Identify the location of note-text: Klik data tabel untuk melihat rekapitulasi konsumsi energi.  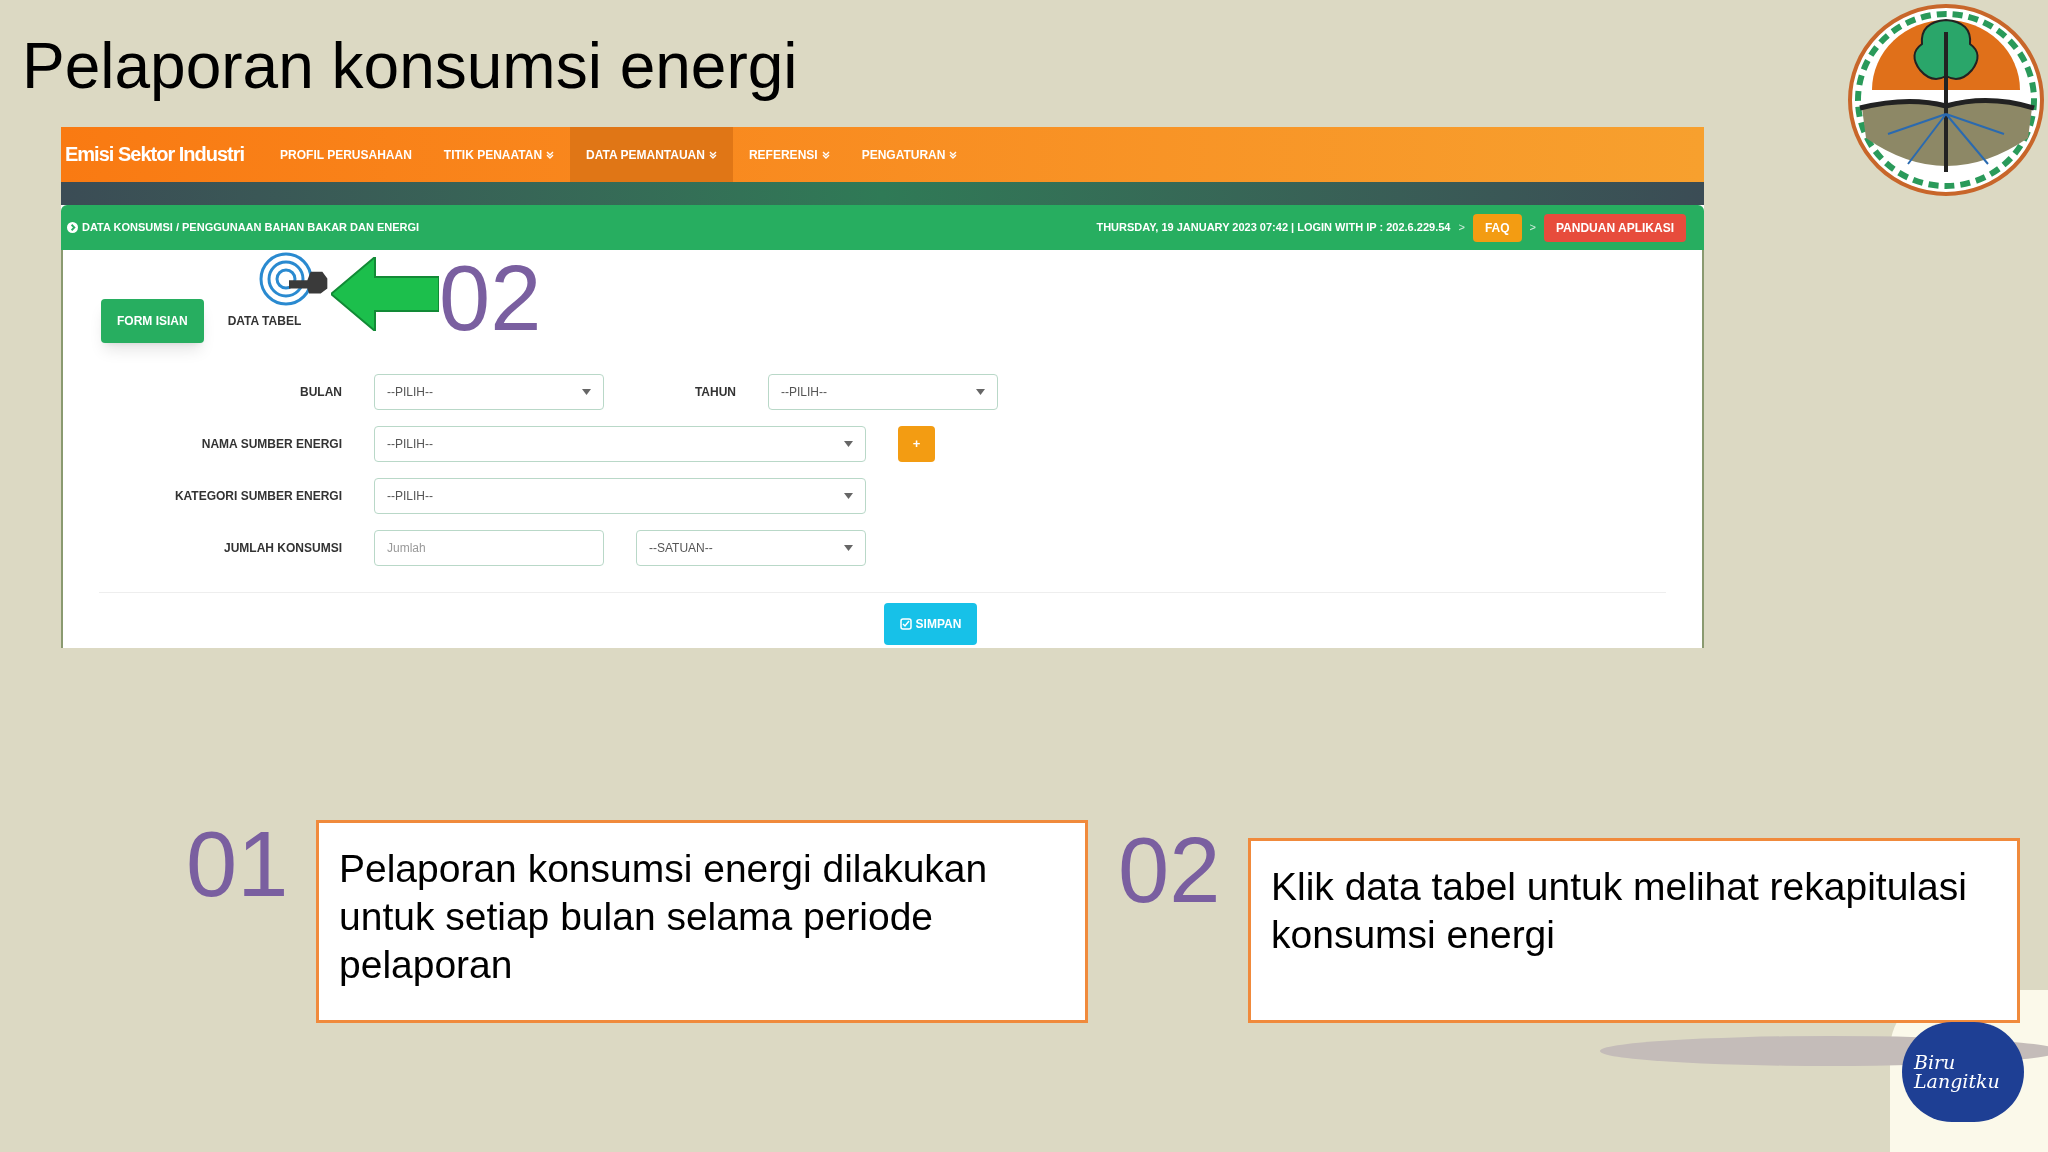
(1619, 911).